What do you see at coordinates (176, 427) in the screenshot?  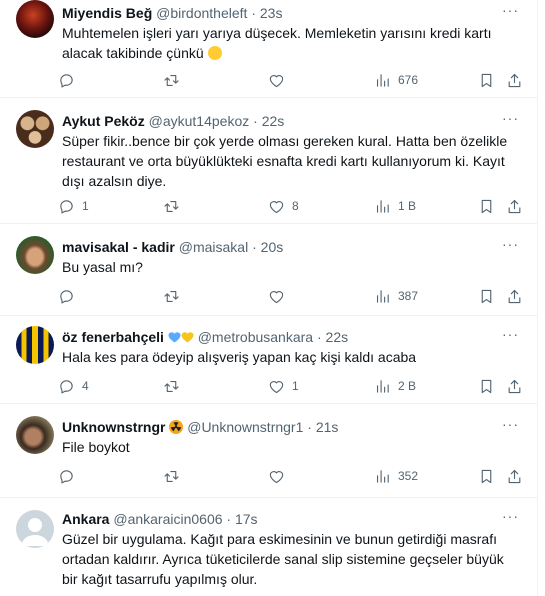 I see `radioactive-emoji-icon` at bounding box center [176, 427].